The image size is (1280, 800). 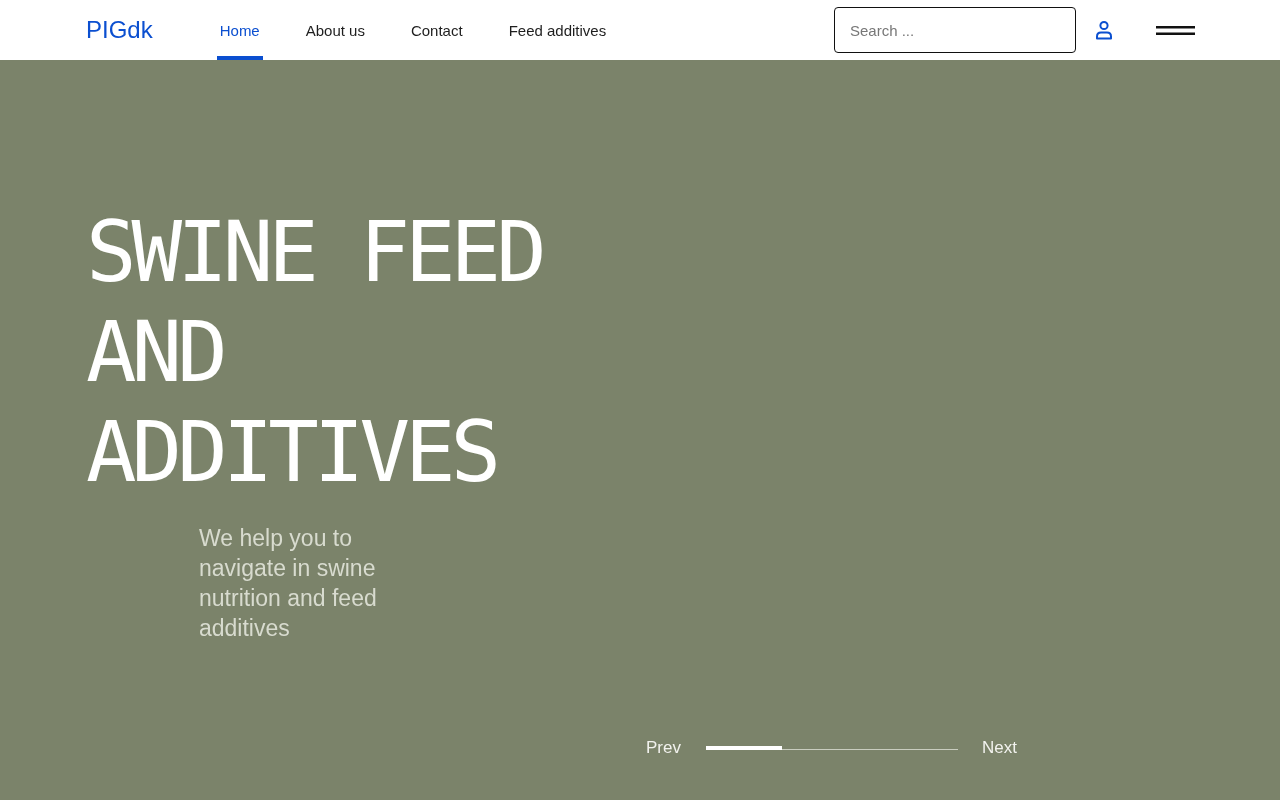 What do you see at coordinates (999, 748) in the screenshot?
I see `next-button: Next` at bounding box center [999, 748].